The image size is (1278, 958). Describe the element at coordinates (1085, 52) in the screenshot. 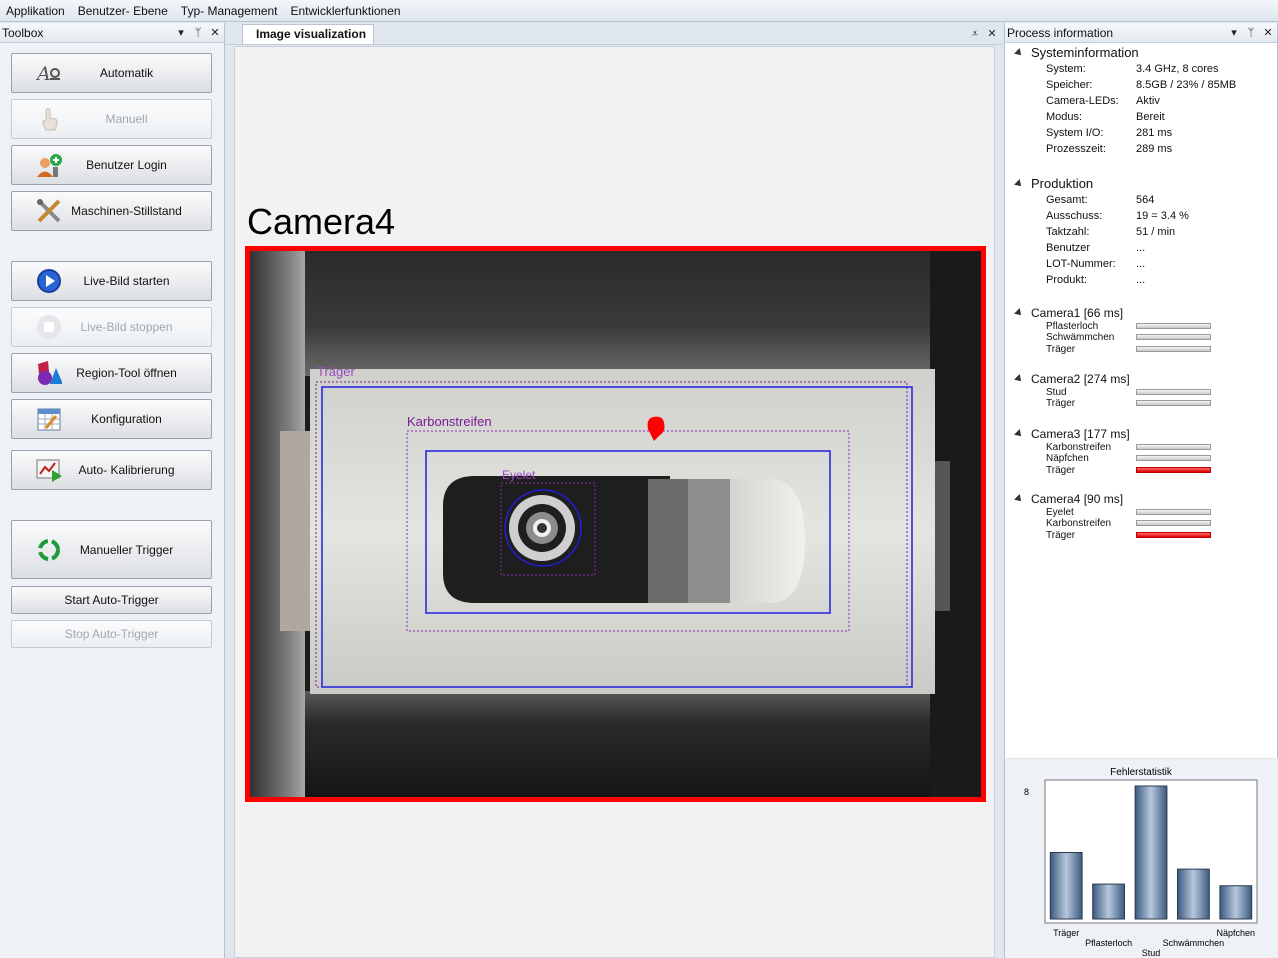

I see `systeminformation-title-label: Systeminformation` at that location.